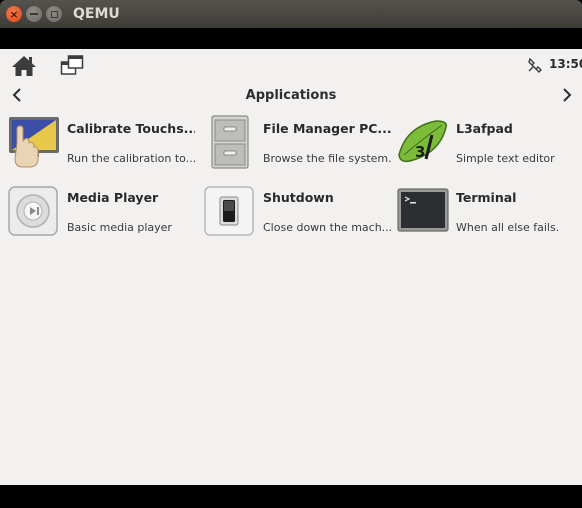  What do you see at coordinates (423, 141) in the screenshot?
I see `leafpad-icon: 3` at bounding box center [423, 141].